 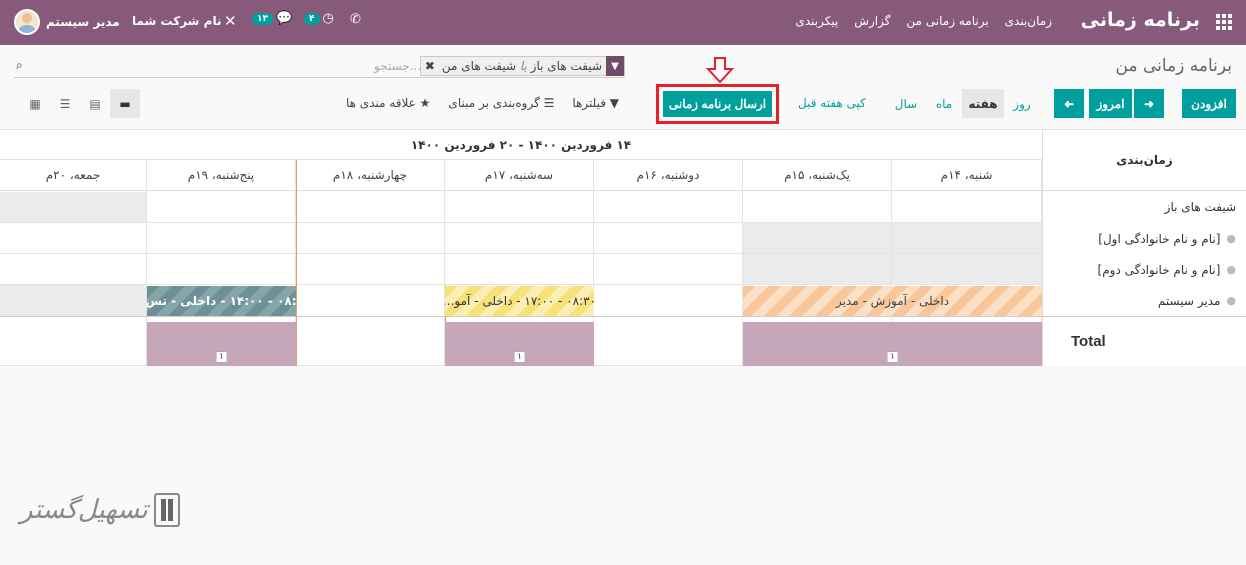 What do you see at coordinates (816, 21) in the screenshot?
I see `menu-item-configuration: پیکربندی` at bounding box center [816, 21].